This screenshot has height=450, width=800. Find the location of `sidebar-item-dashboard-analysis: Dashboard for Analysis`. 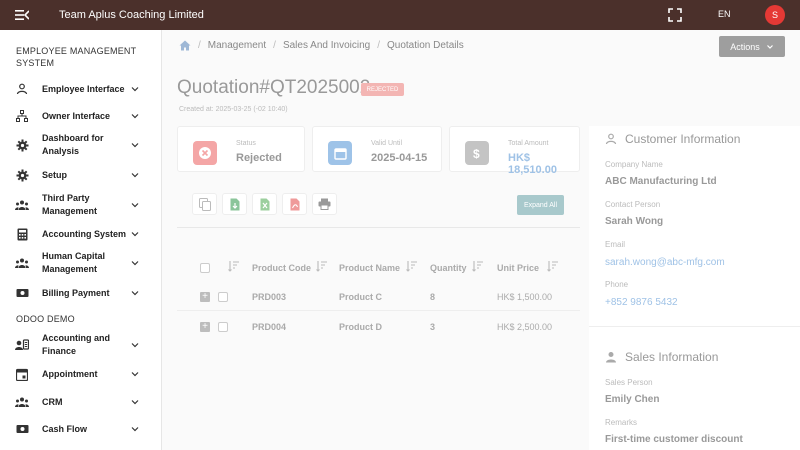

sidebar-item-dashboard-analysis: Dashboard for Analysis is located at coordinates (81, 145).